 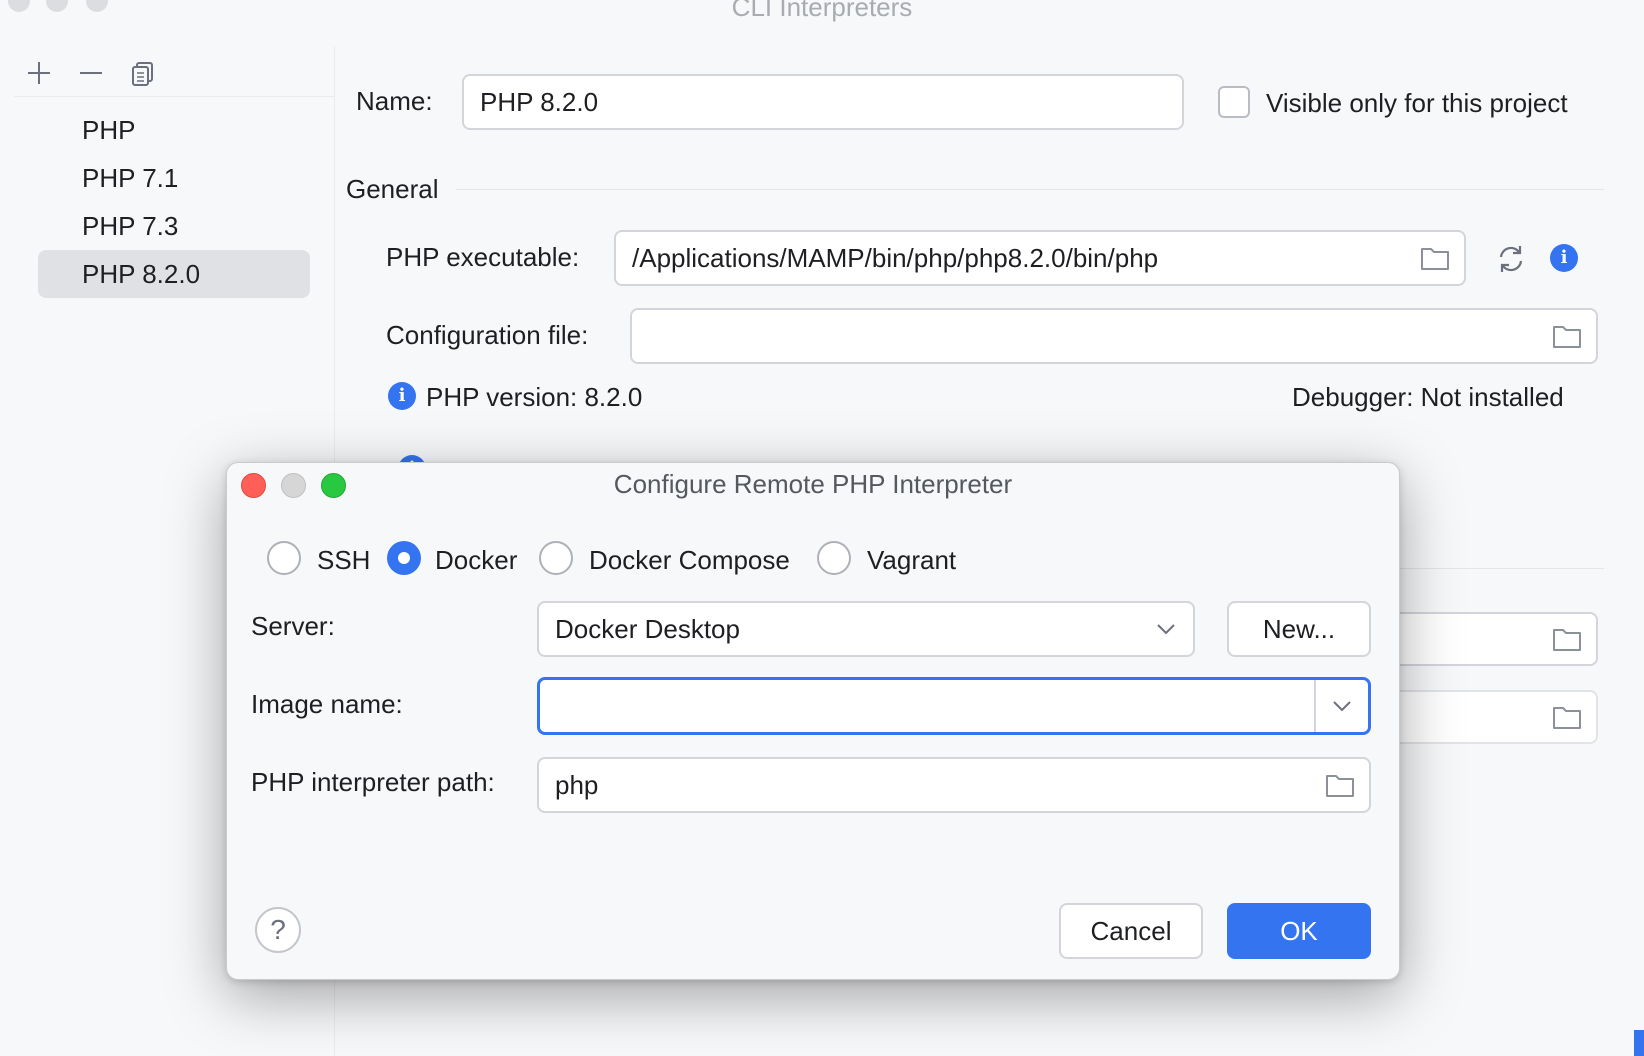 What do you see at coordinates (534, 397) in the screenshot?
I see `php-version-text: PHP version: 8.2.0` at bounding box center [534, 397].